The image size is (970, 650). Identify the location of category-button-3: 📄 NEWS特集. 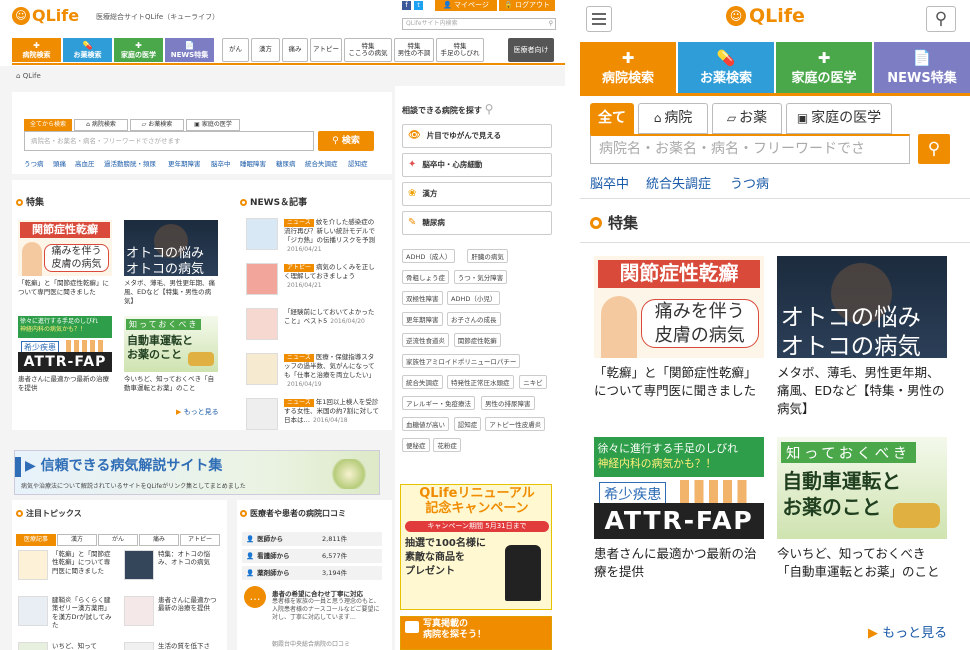
(189, 50).